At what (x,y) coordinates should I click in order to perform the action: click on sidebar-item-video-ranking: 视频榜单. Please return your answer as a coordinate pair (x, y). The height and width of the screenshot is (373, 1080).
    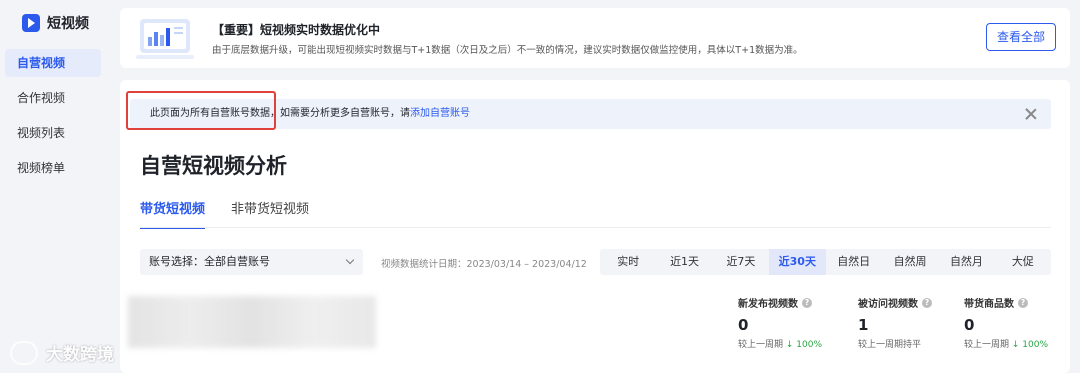
    Looking at the image, I should click on (53, 168).